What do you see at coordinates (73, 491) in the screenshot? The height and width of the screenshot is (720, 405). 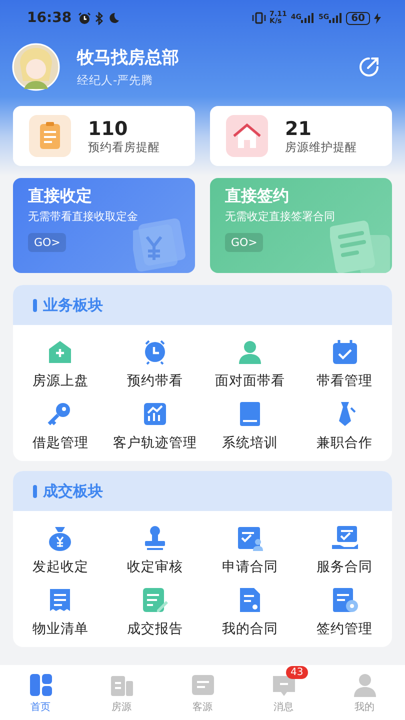 I see `section-title: 成交板块` at bounding box center [73, 491].